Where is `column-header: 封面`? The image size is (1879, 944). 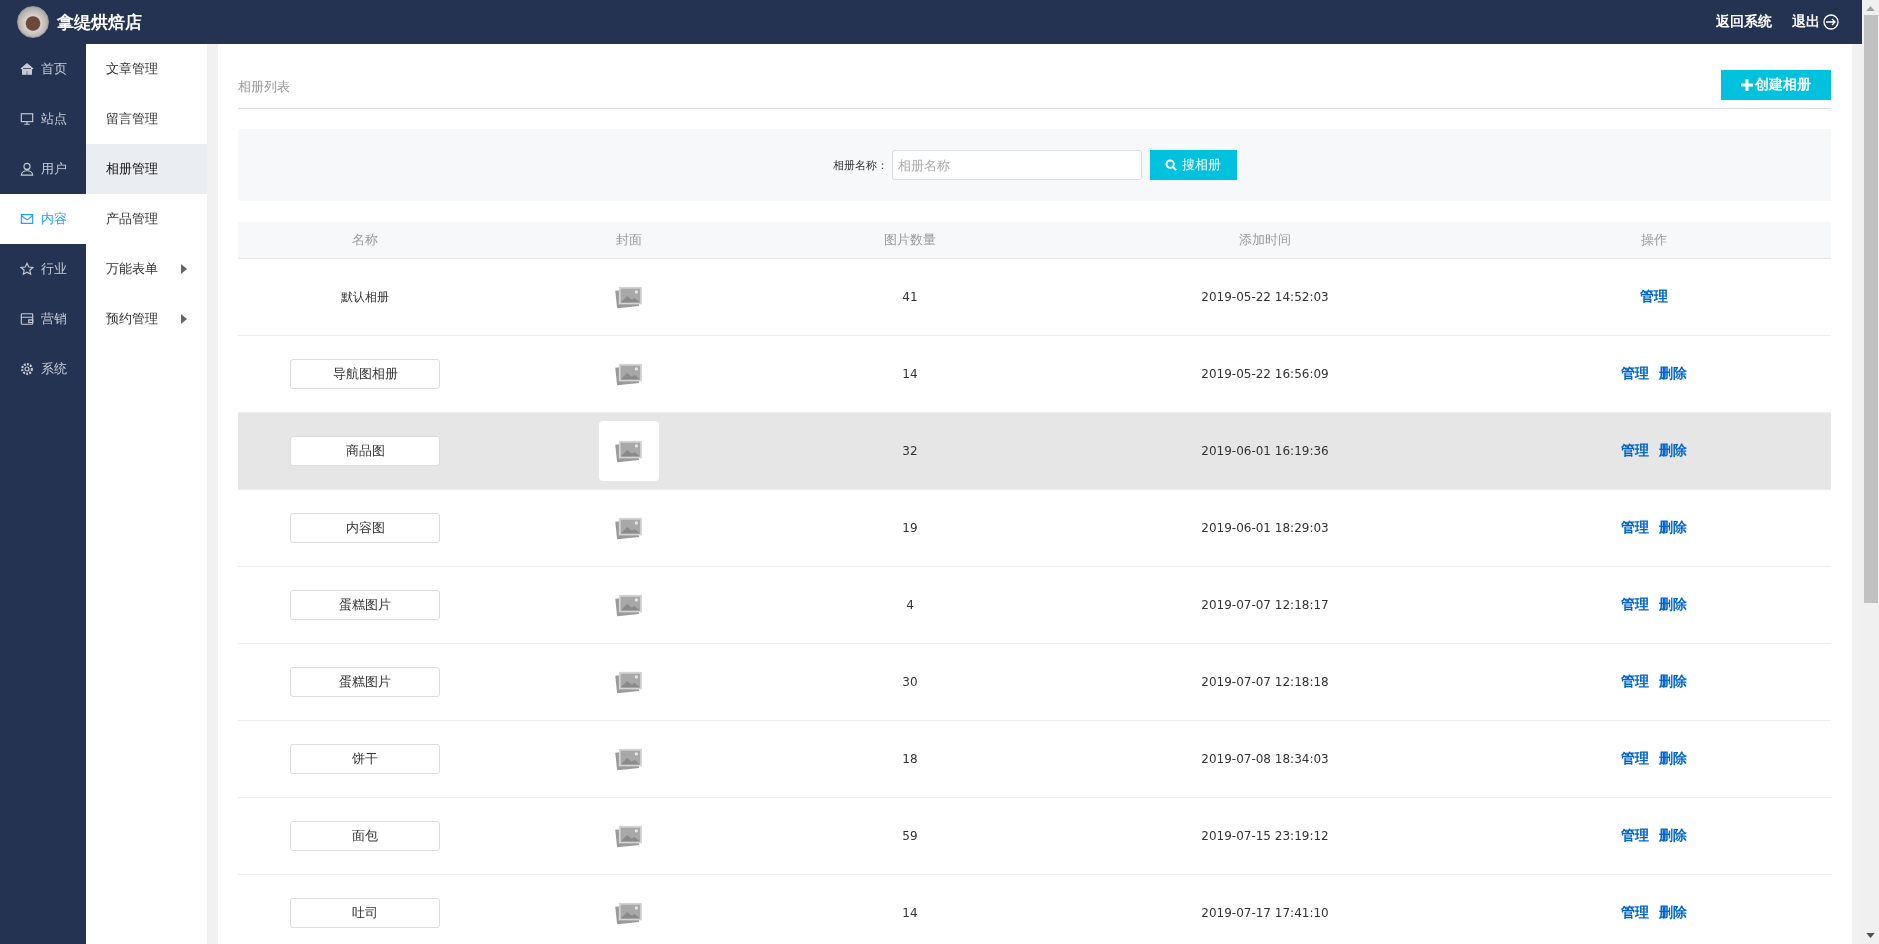
column-header: 封面 is located at coordinates (629, 240).